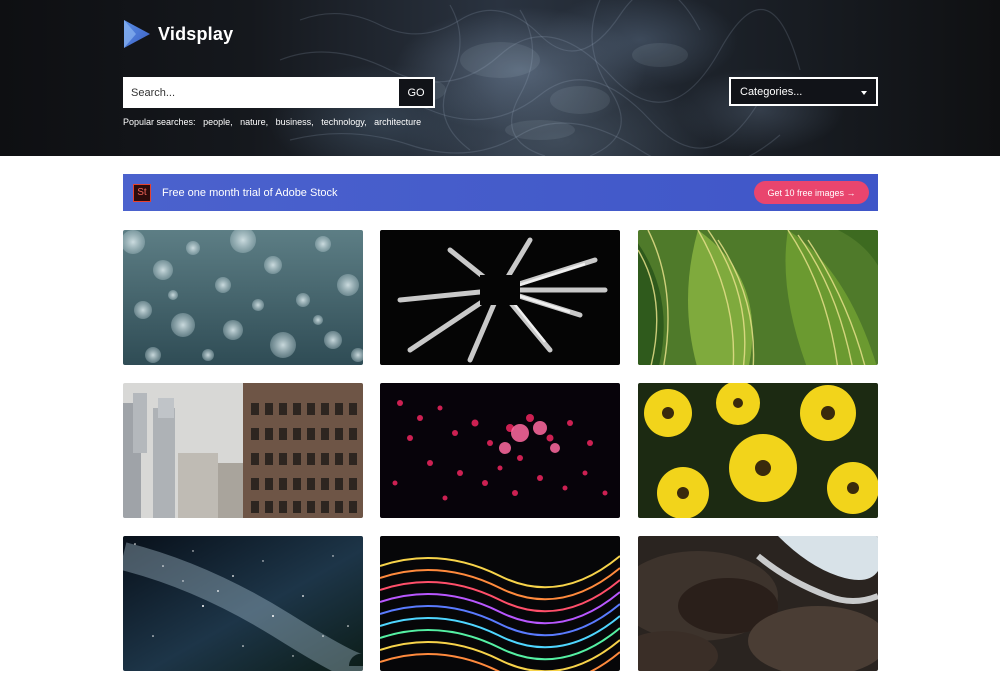  I want to click on wrenches-thumbnail, so click(500, 297).